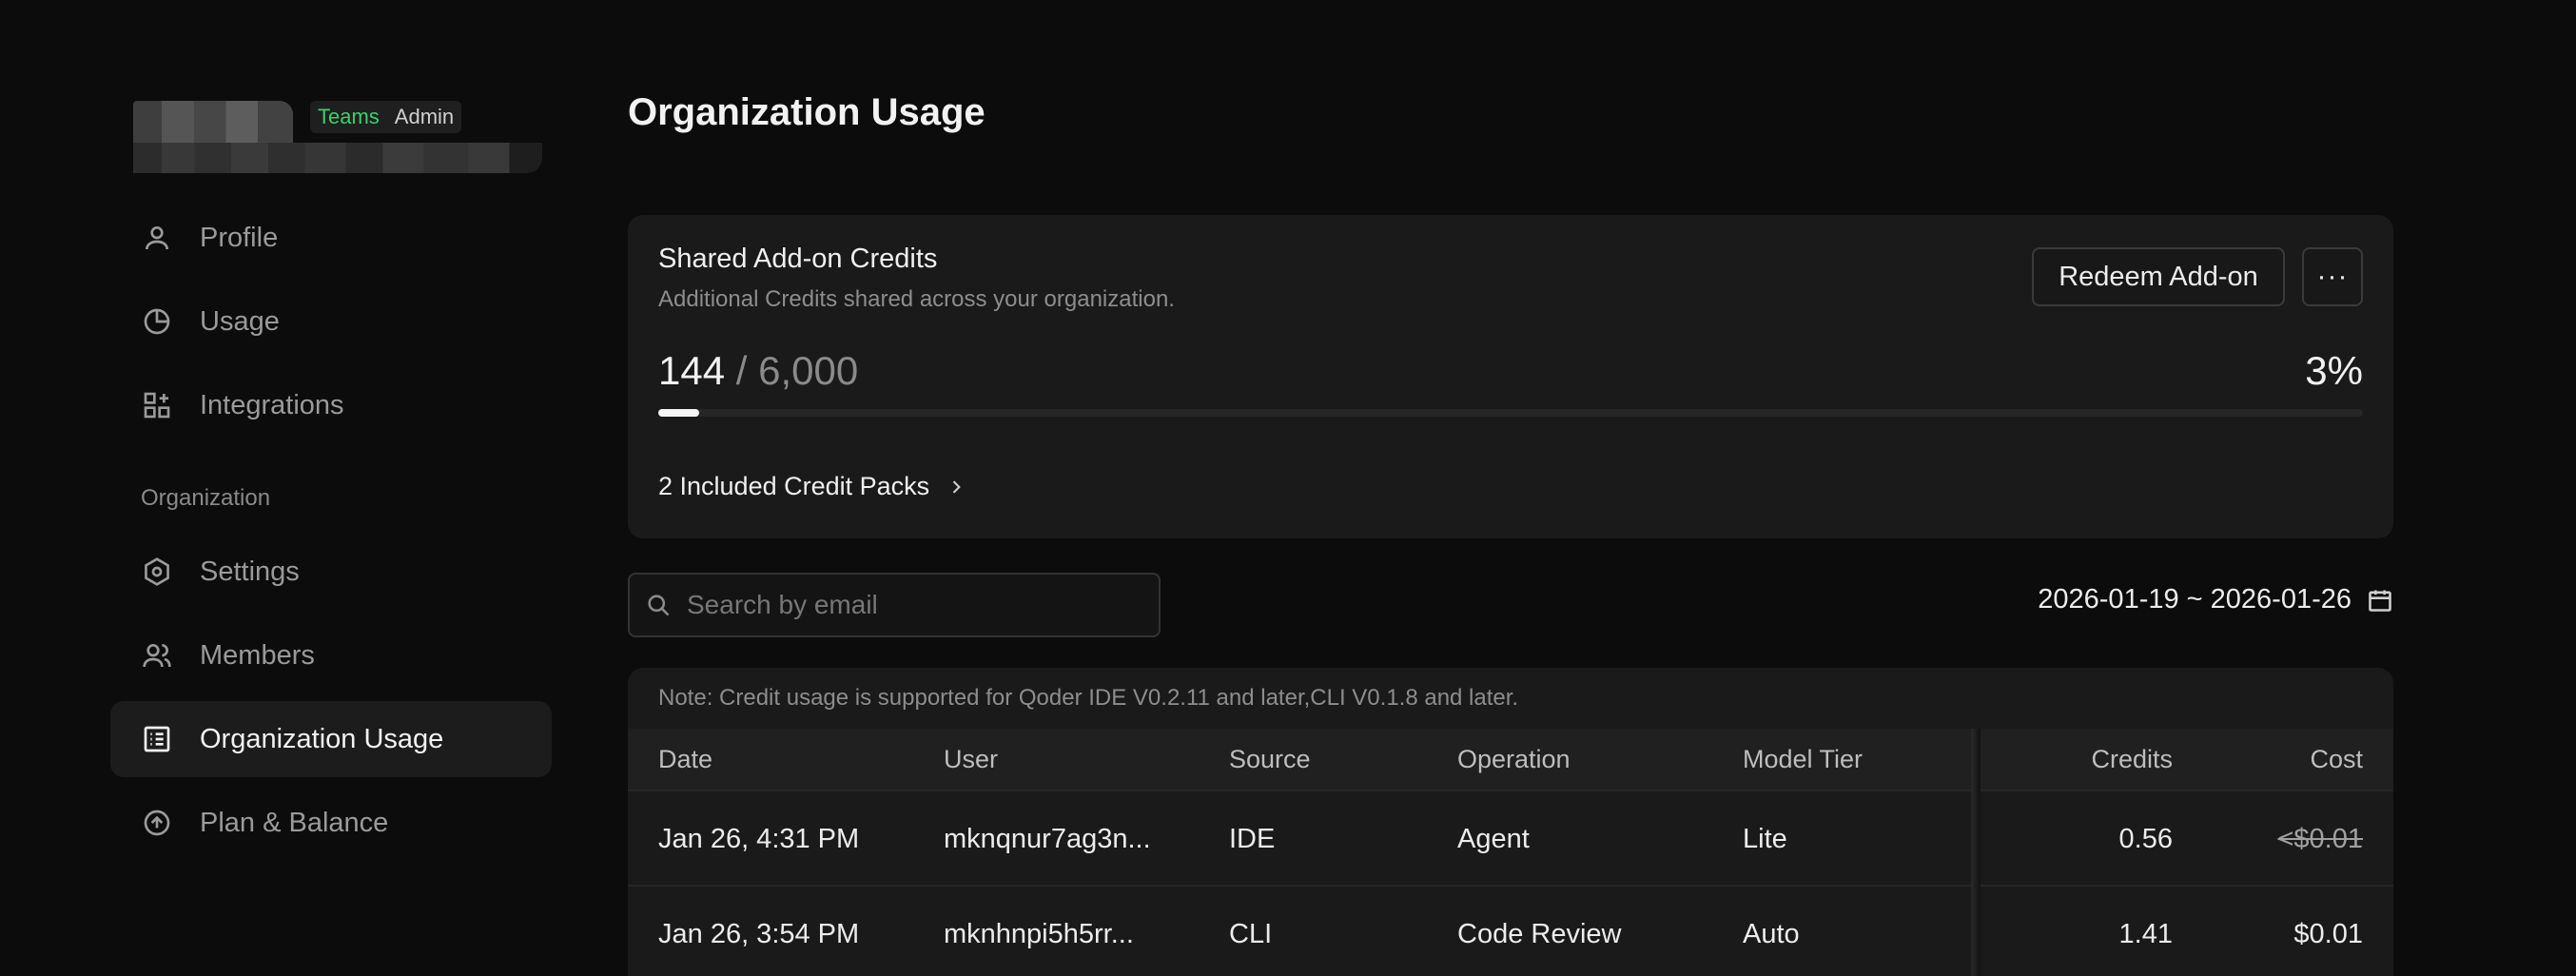 This screenshot has height=976, width=2576. I want to click on header-credits: Credits, so click(2114, 759).